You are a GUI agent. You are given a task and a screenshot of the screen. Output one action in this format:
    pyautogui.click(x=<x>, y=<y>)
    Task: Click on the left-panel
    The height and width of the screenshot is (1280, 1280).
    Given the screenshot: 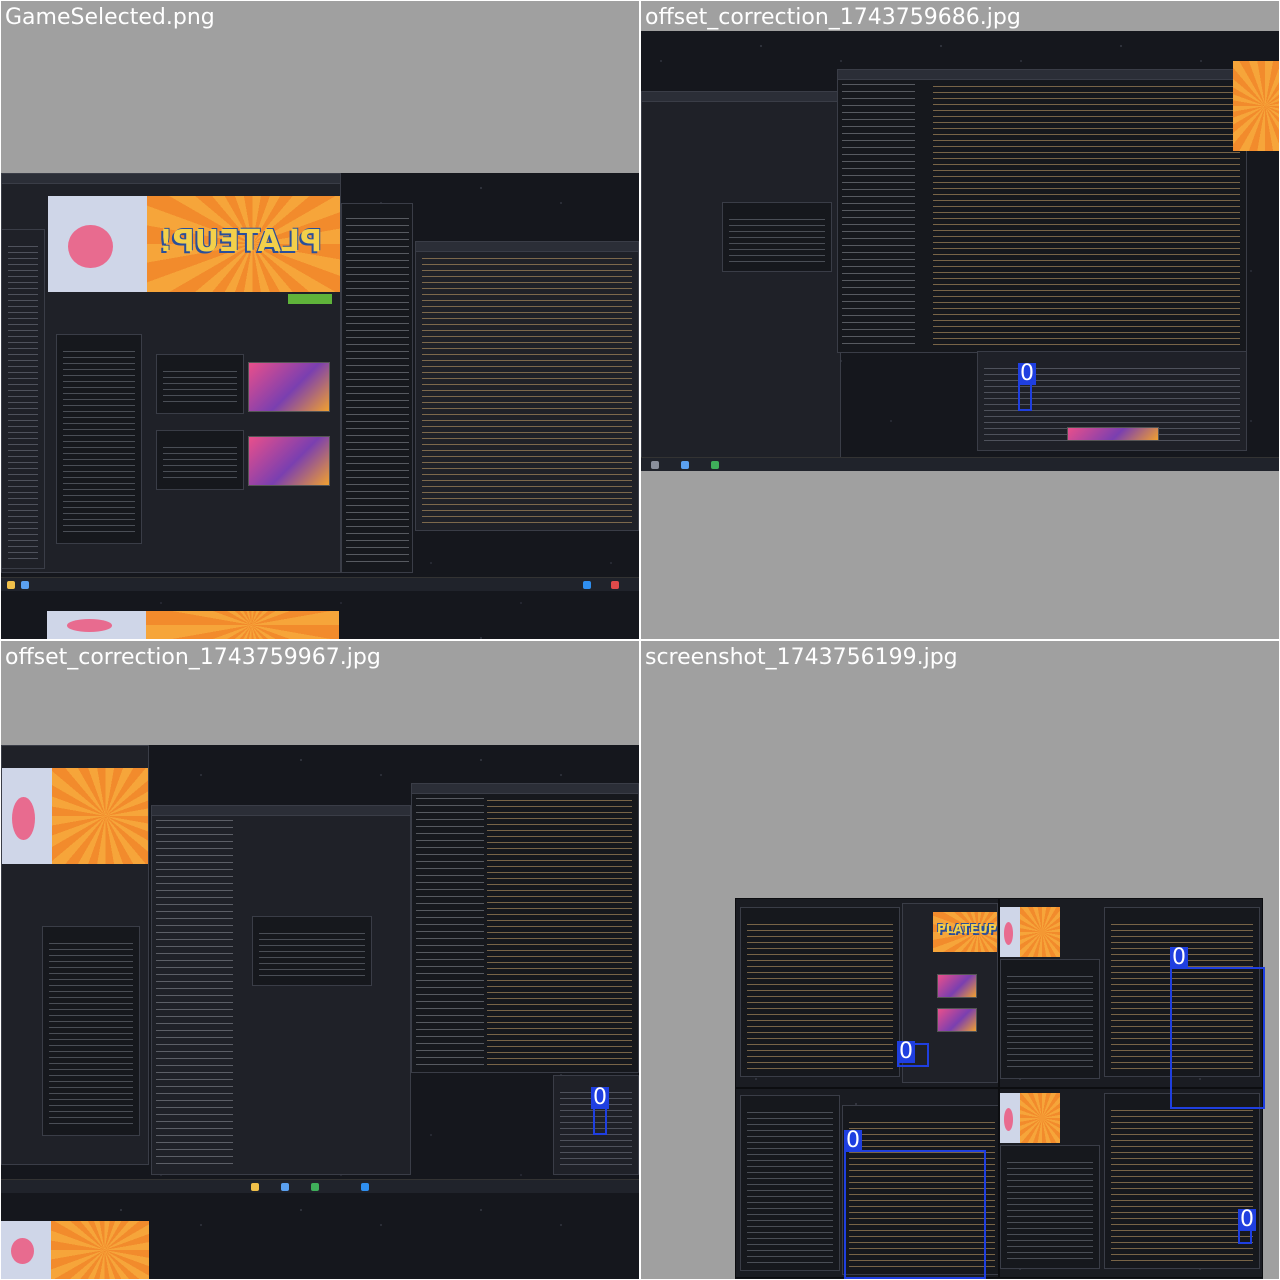 What is the action you would take?
    pyautogui.click(x=23, y=399)
    